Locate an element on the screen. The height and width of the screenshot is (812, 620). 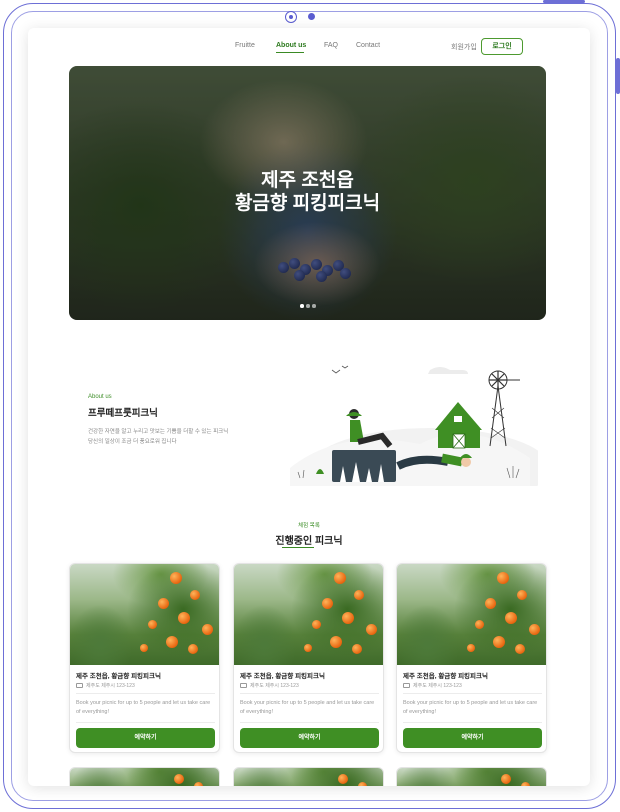
about-title: 프루떼프룻피크닉 is located at coordinates (123, 413).